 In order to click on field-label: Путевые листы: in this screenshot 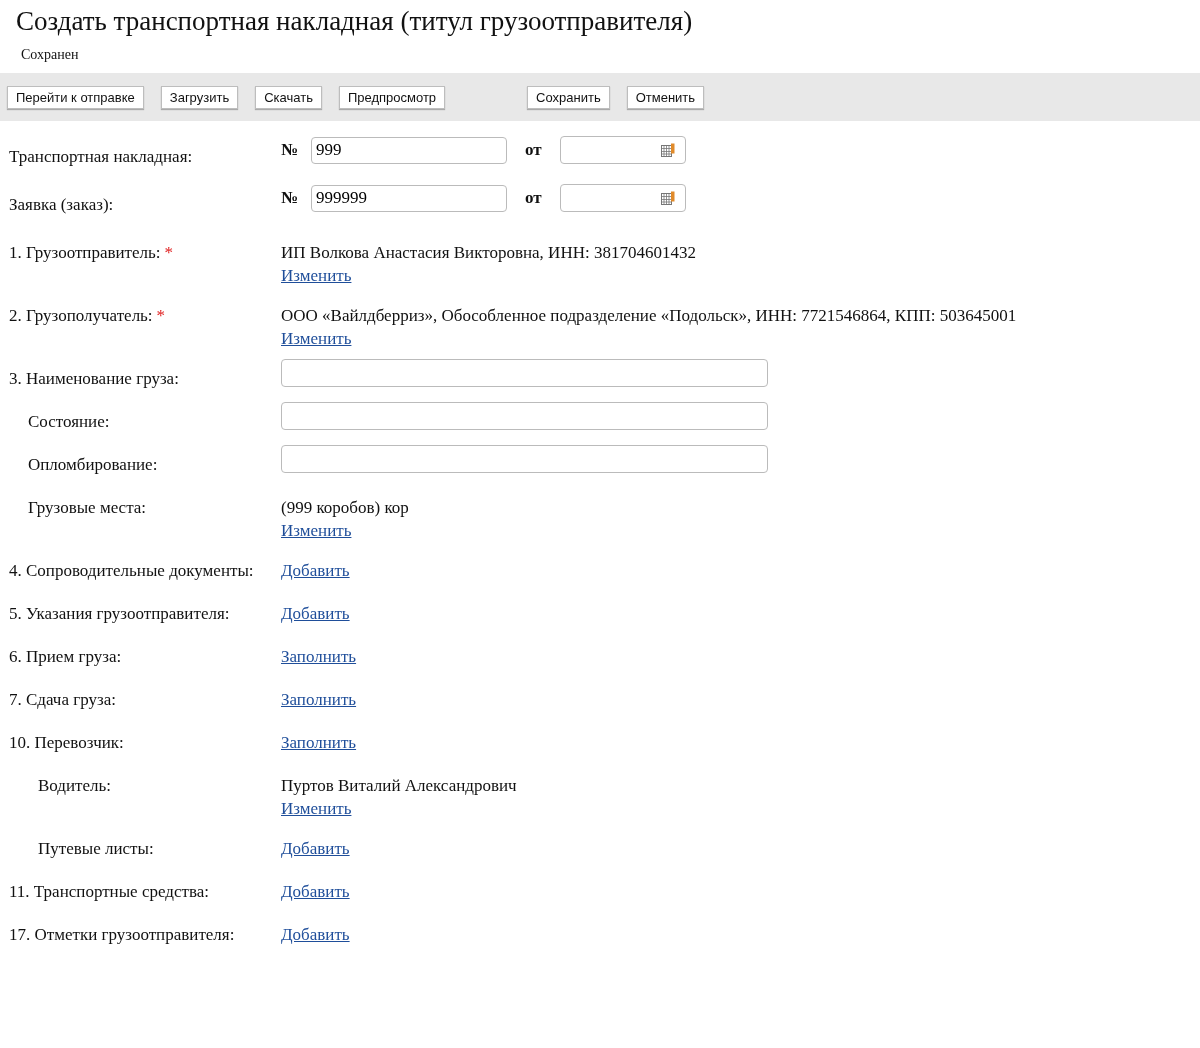, I will do `click(96, 848)`.